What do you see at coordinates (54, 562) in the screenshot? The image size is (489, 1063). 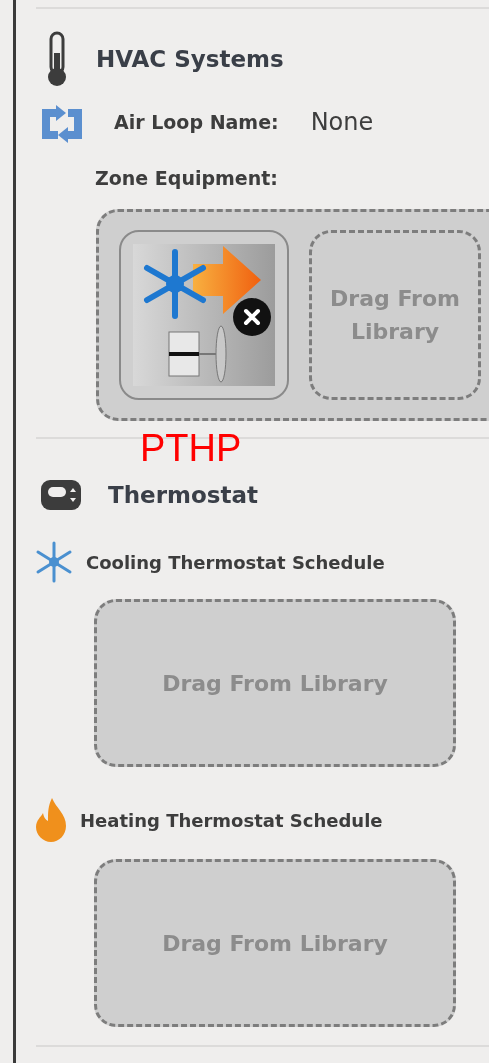 I see `snowflake-icon` at bounding box center [54, 562].